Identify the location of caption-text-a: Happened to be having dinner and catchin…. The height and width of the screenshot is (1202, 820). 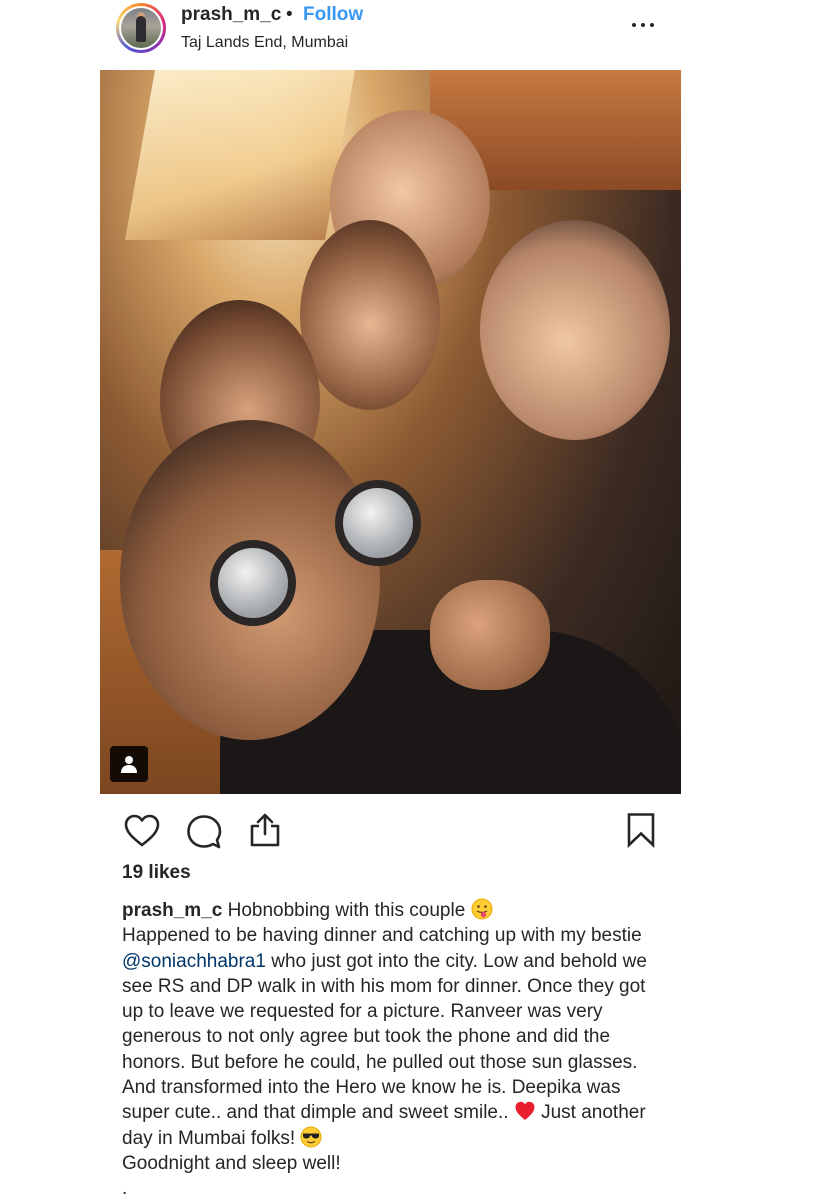
(382, 936).